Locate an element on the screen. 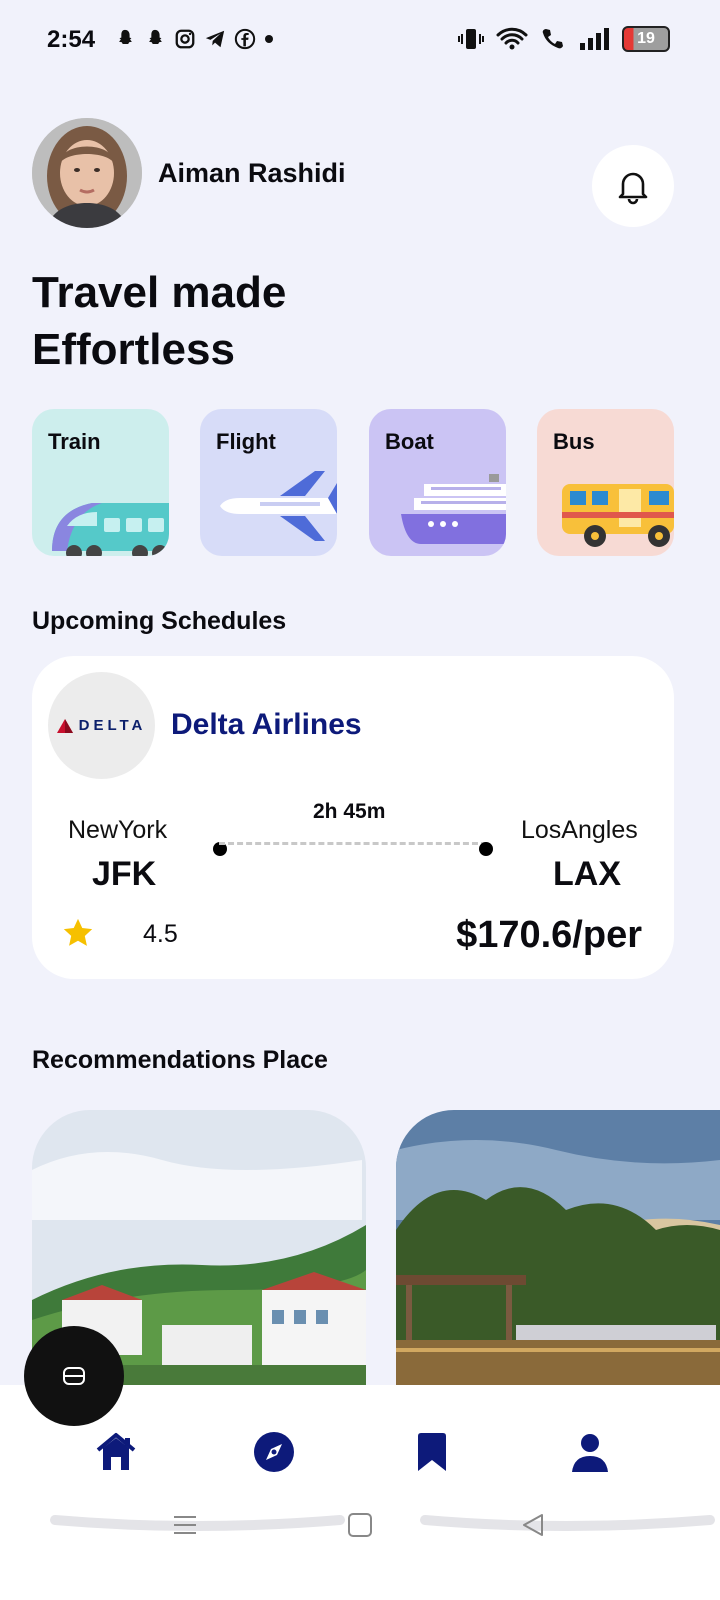 The width and height of the screenshot is (720, 1600). place-photo-lake is located at coordinates (558, 1260).